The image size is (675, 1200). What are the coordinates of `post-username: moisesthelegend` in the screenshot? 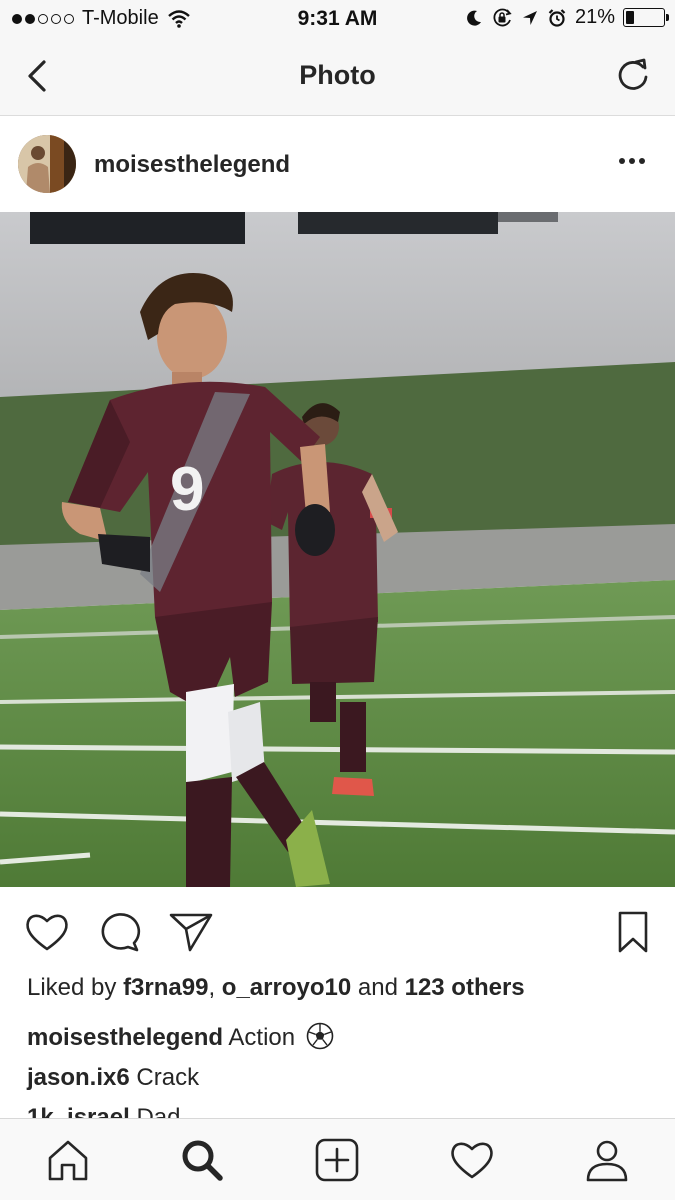 It's located at (192, 165).